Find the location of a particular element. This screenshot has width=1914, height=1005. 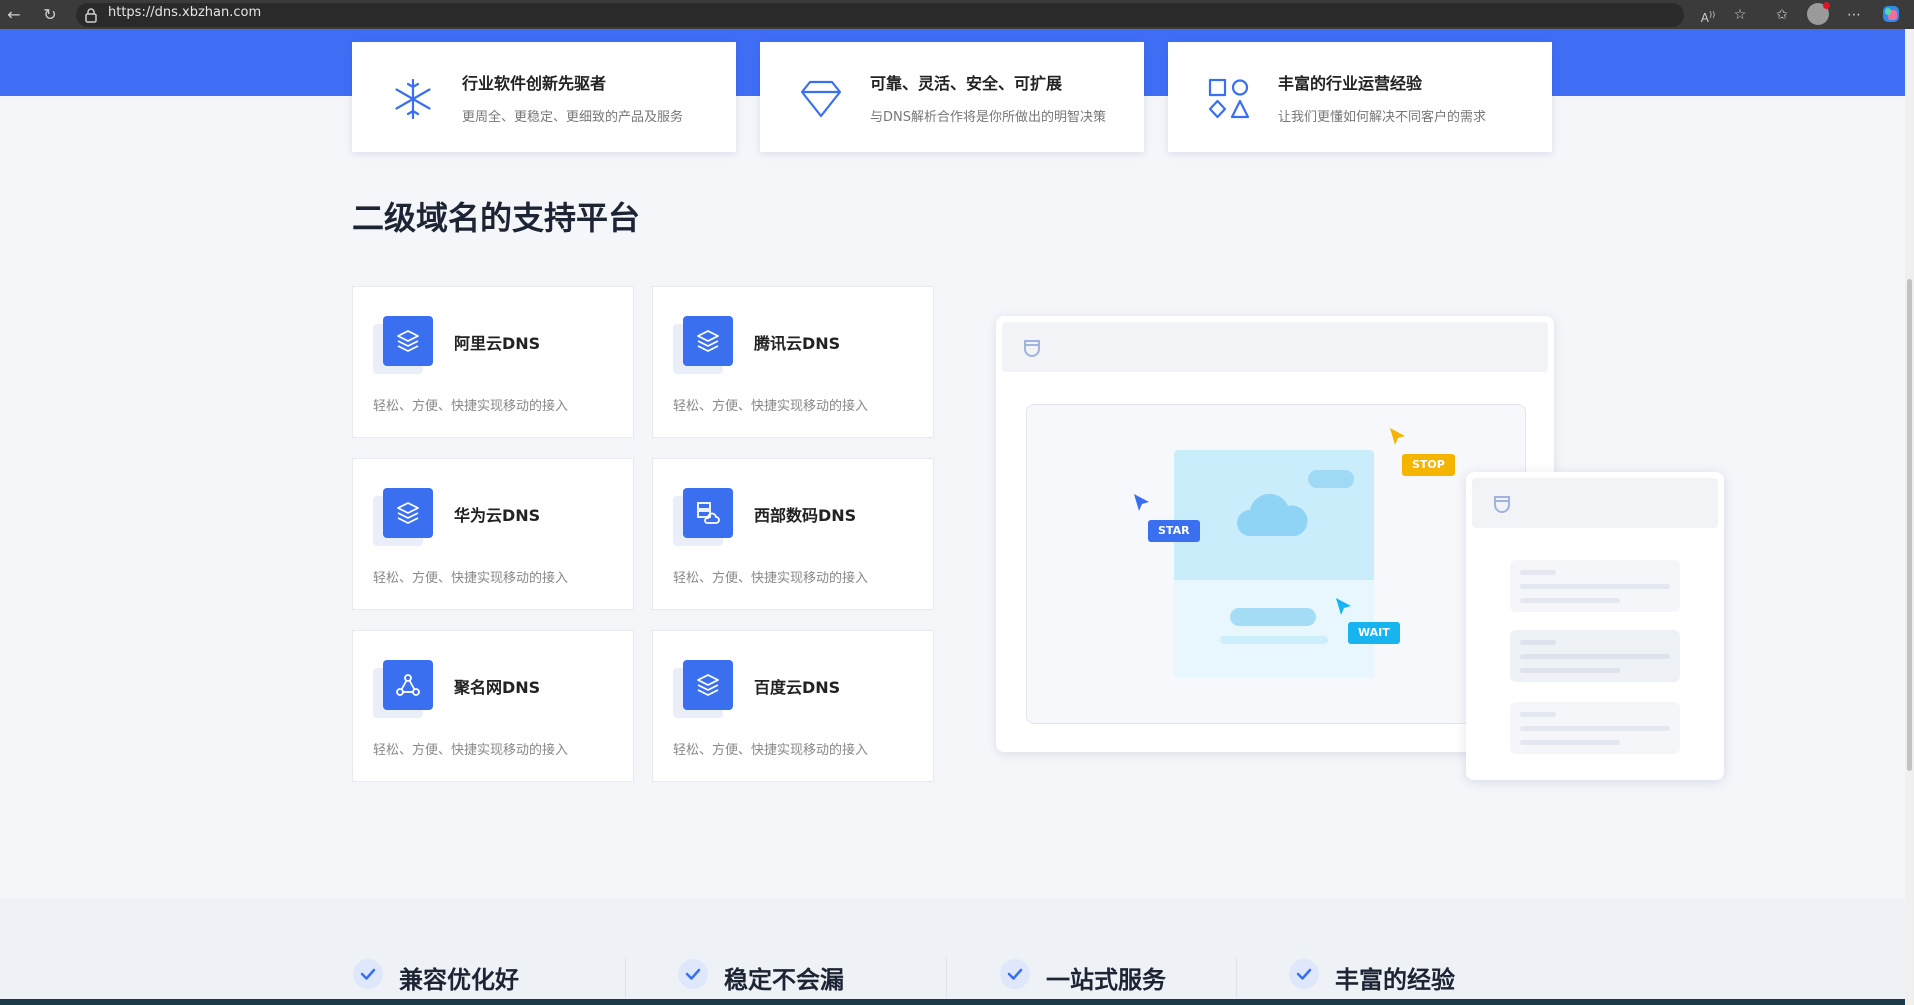

read-aloud-icon: A)) is located at coordinates (1708, 15).